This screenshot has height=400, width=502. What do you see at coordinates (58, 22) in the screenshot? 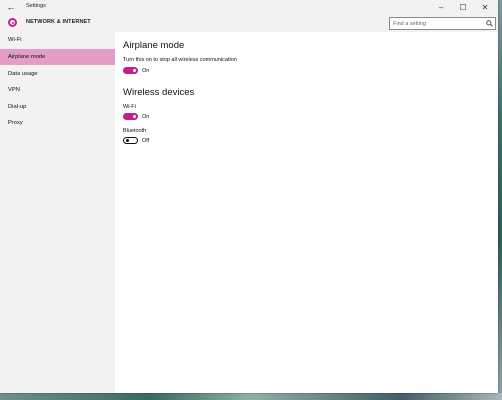
I see `page-title: NETWORK & INTERNET` at bounding box center [58, 22].